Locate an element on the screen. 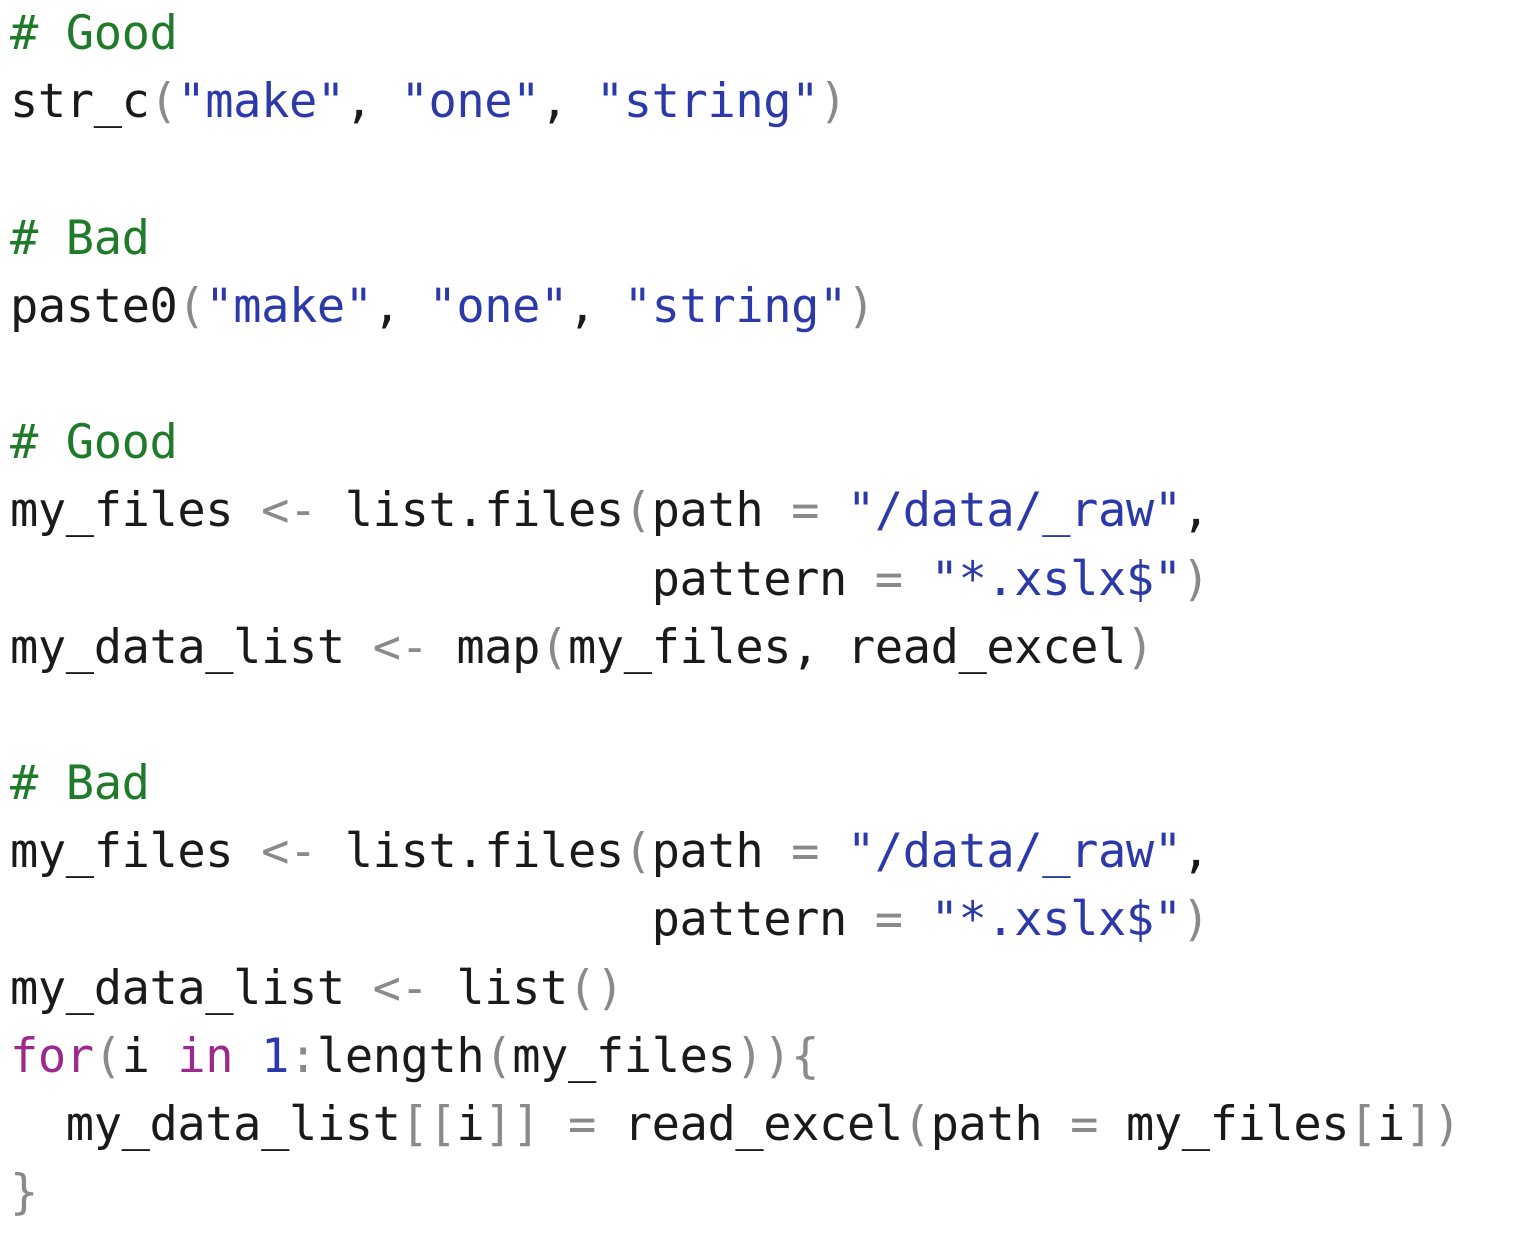 The height and width of the screenshot is (1246, 1516). code-line: for(i in 1:length(my_files)){ is located at coordinates (735, 1057).